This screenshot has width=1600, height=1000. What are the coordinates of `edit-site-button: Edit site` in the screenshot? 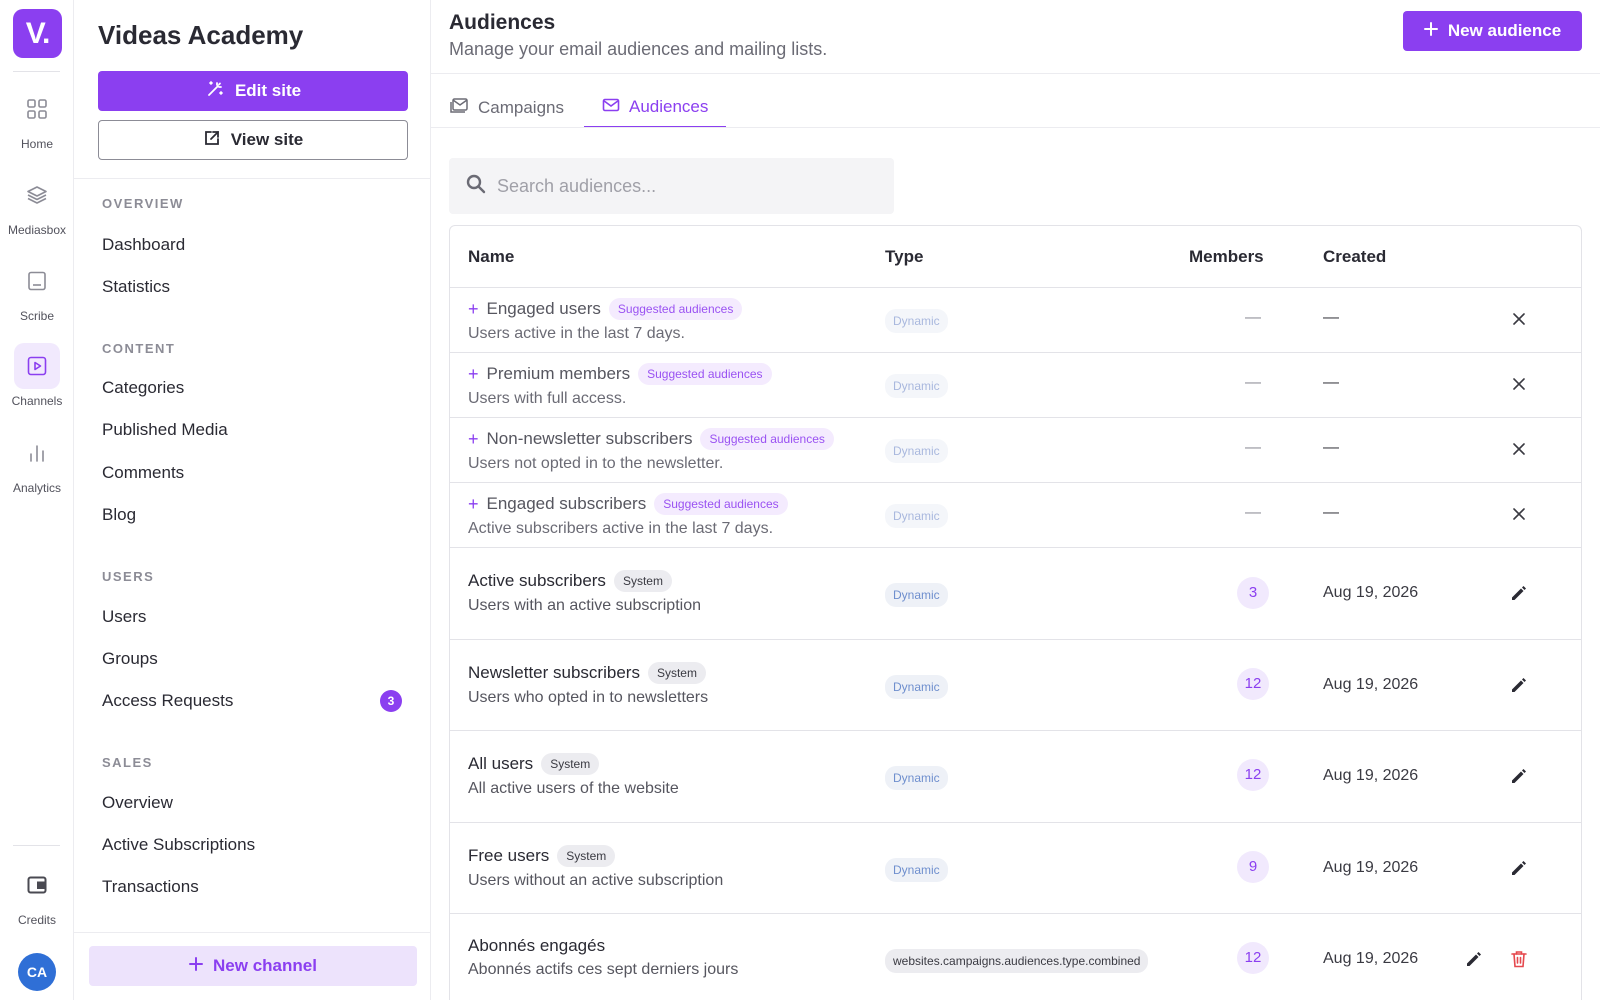 It's located at (253, 91).